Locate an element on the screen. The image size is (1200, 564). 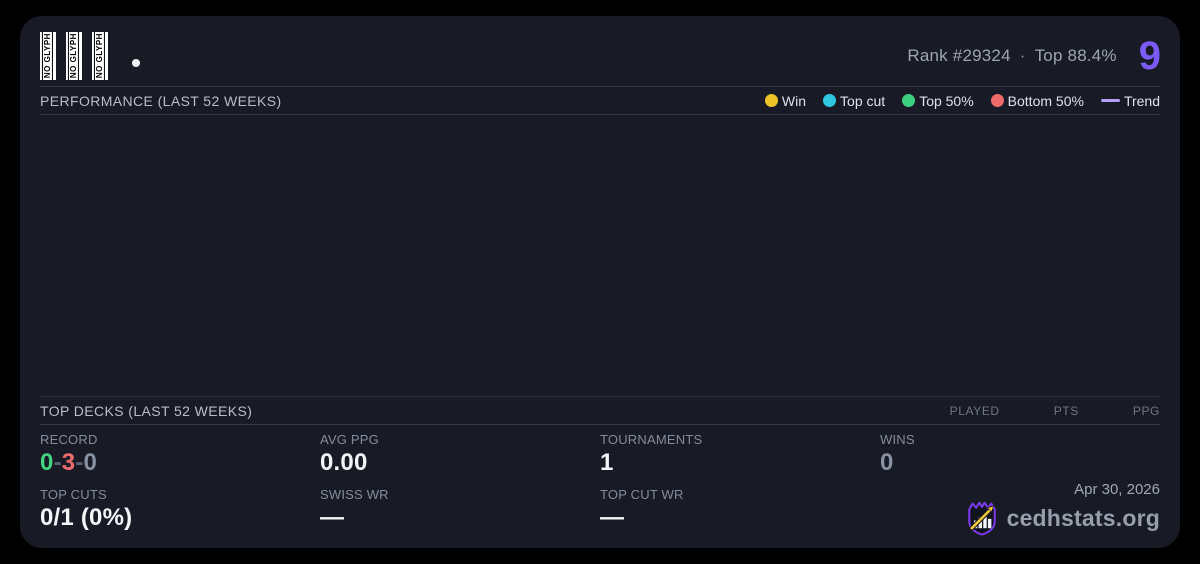
trend-line-icon is located at coordinates (1110, 100).